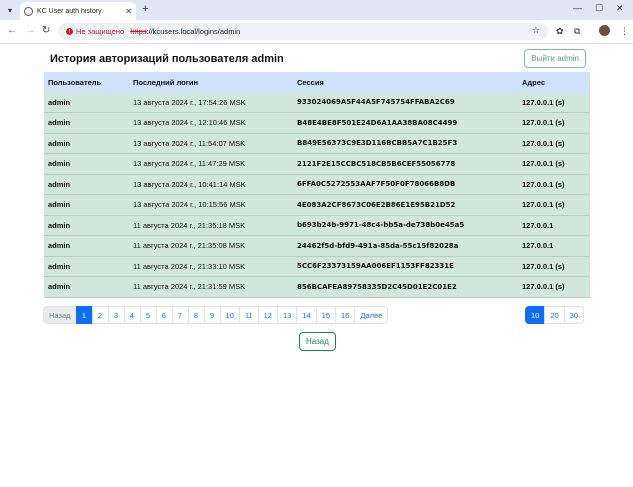 This screenshot has height=487, width=633. What do you see at coordinates (138, 31) in the screenshot?
I see `url-scheme: https` at bounding box center [138, 31].